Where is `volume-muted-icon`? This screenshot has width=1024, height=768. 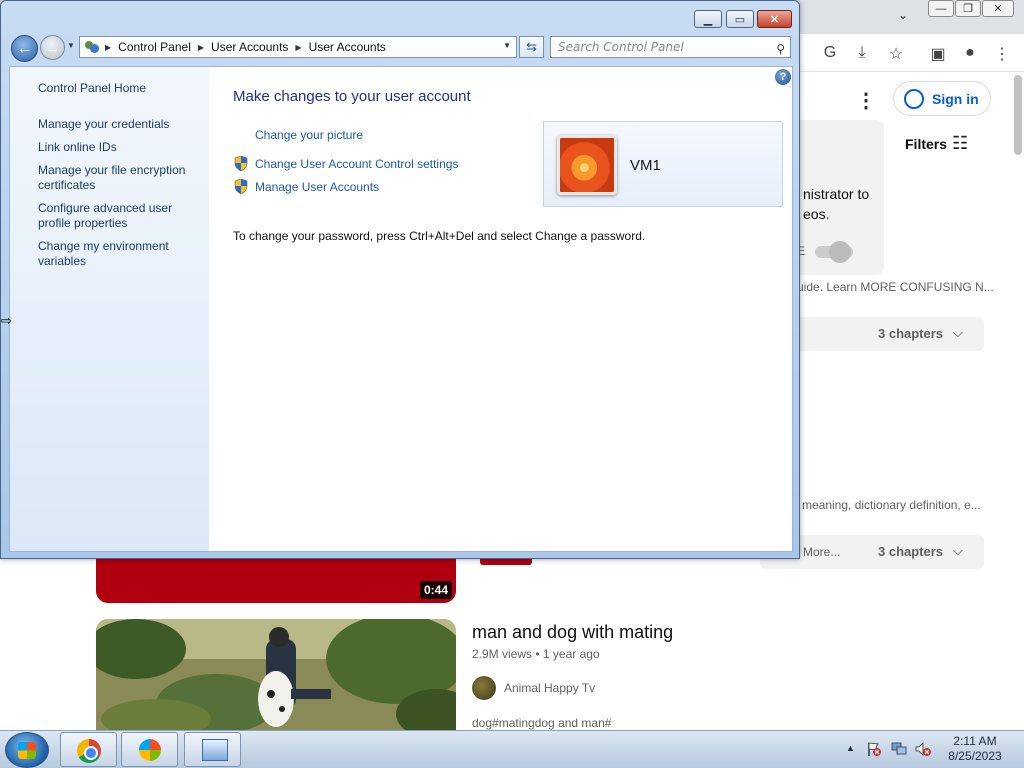 volume-muted-icon is located at coordinates (923, 749).